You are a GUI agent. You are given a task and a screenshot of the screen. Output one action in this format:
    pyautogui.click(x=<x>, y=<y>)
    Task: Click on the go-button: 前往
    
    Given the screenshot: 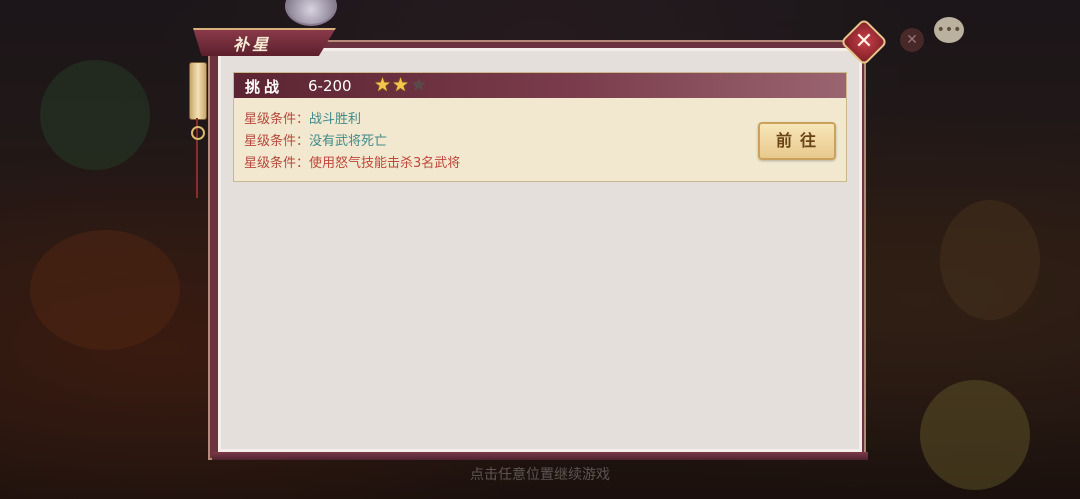 What is the action you would take?
    pyautogui.click(x=797, y=141)
    